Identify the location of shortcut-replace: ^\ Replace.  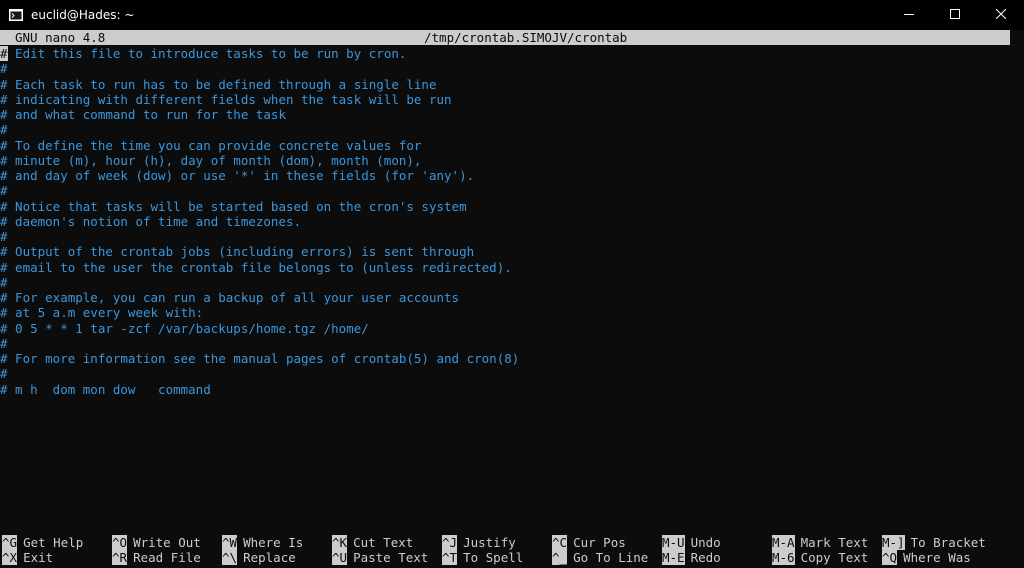
(259, 557).